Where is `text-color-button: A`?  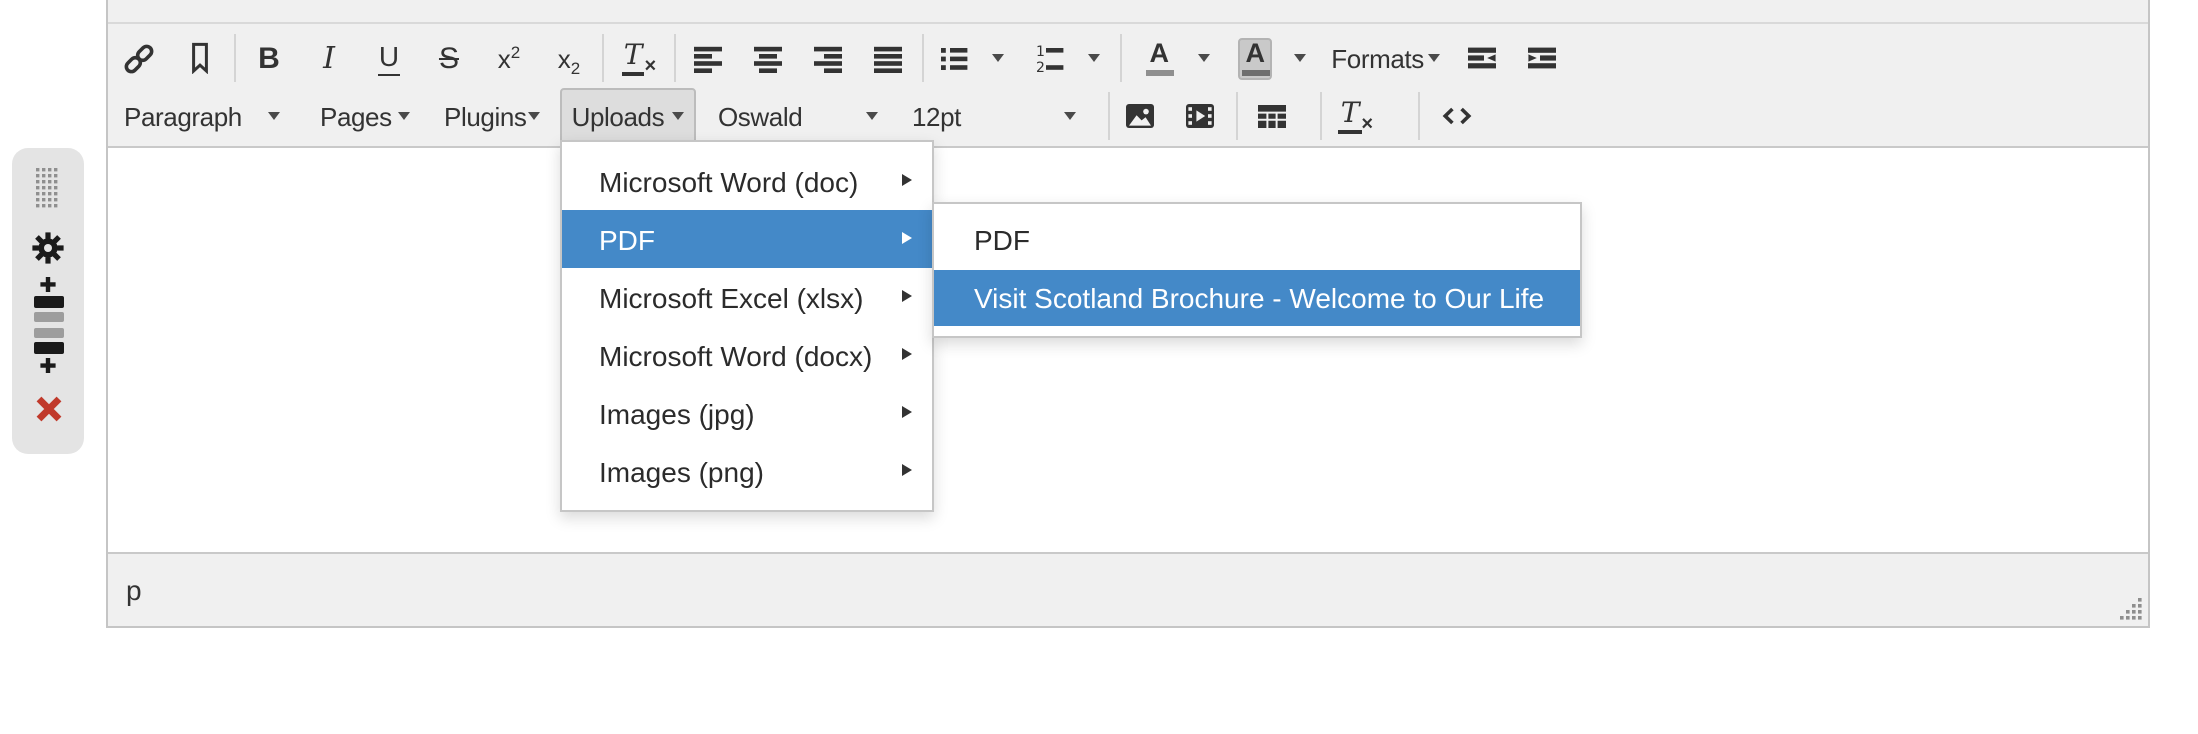
text-color-button: A is located at coordinates (1159, 58).